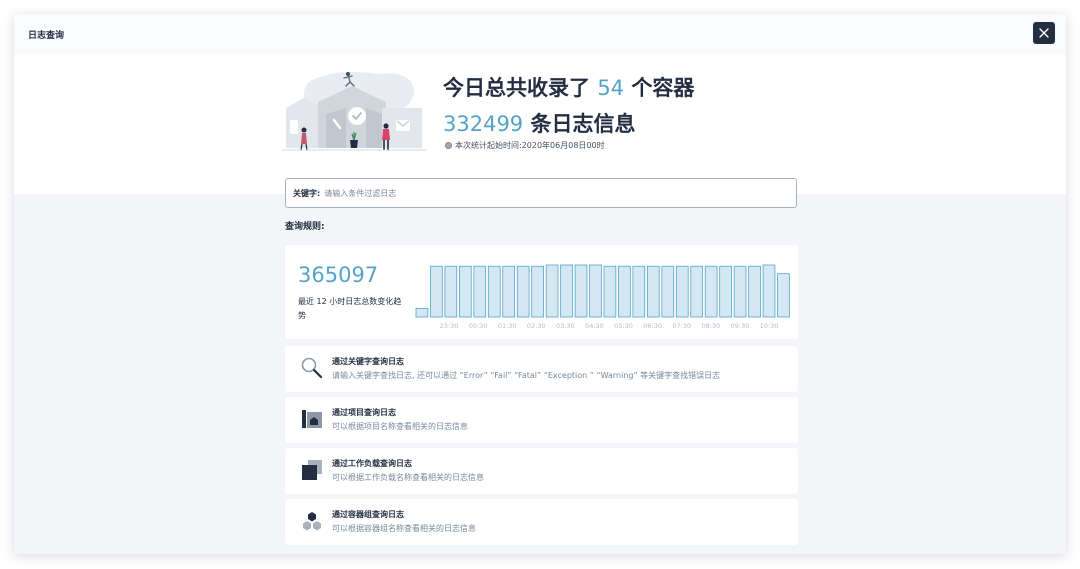  Describe the element at coordinates (540, 34) in the screenshot. I see `modal-header: 日志查询` at that location.